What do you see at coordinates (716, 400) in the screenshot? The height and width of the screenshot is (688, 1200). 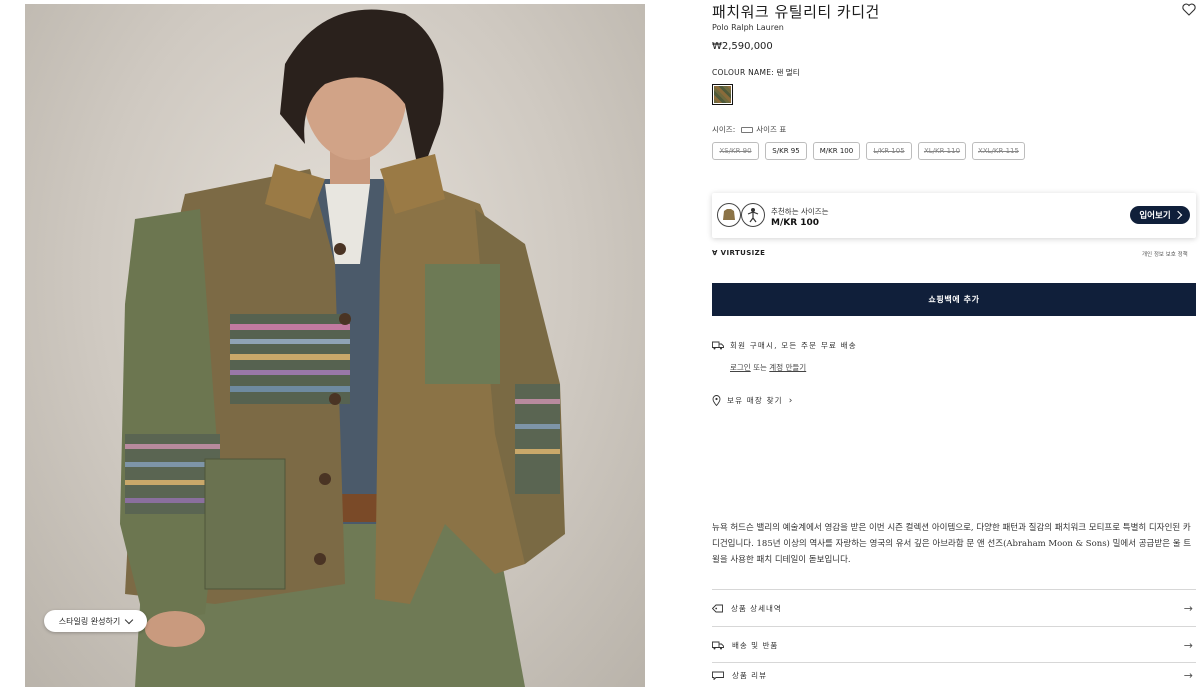 I see `location-pin-icon` at bounding box center [716, 400].